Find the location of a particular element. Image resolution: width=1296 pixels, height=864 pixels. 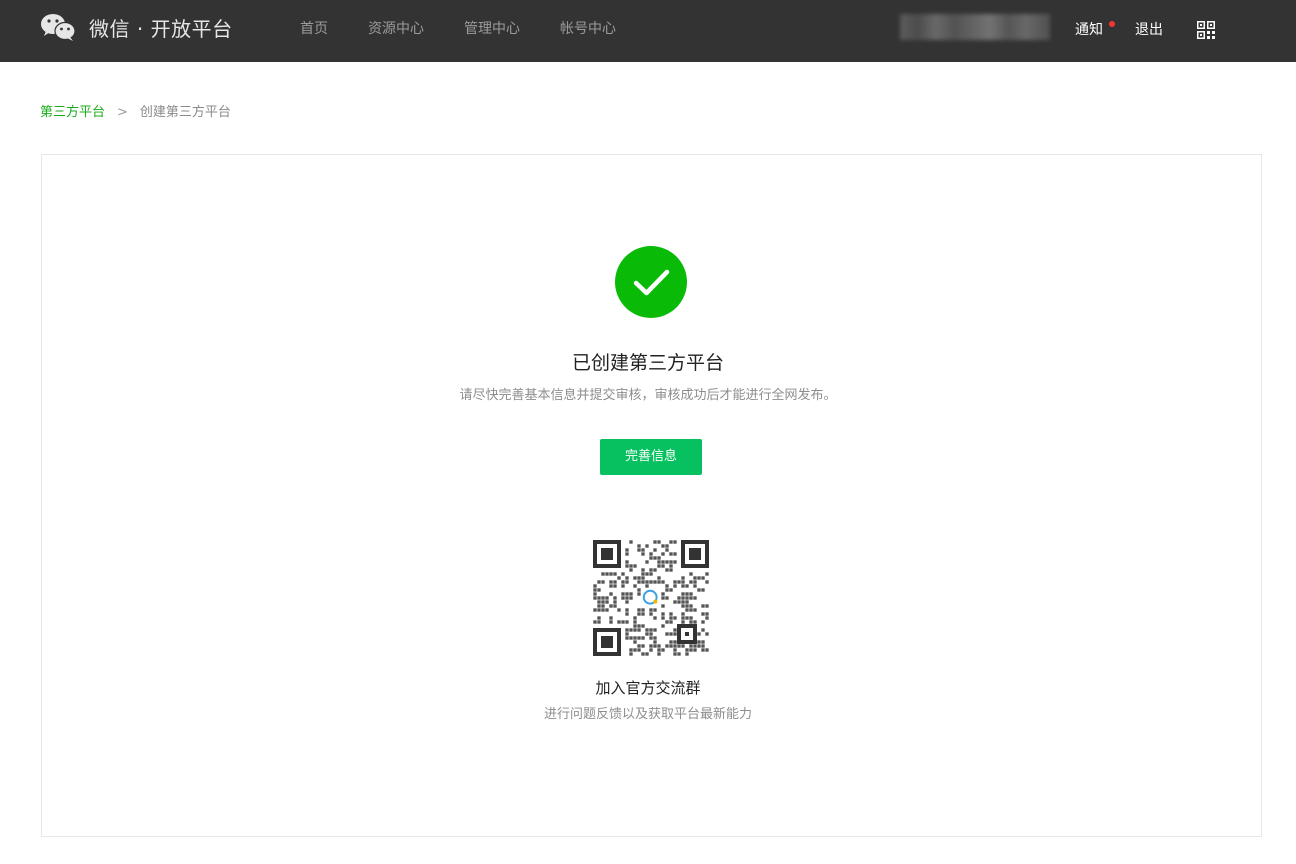

complete-info-button: 完善信息 is located at coordinates (651, 457).